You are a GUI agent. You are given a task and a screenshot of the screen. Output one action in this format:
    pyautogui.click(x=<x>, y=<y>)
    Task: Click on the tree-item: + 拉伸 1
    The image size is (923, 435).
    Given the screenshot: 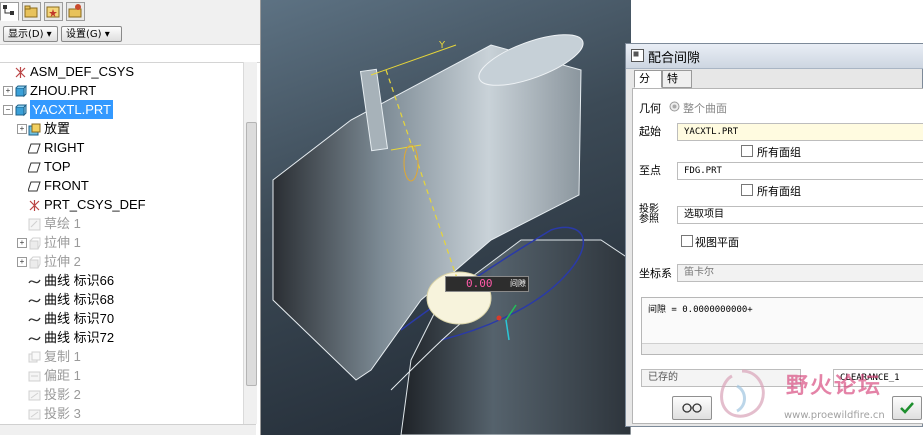 What is the action you would take?
    pyautogui.click(x=121, y=242)
    